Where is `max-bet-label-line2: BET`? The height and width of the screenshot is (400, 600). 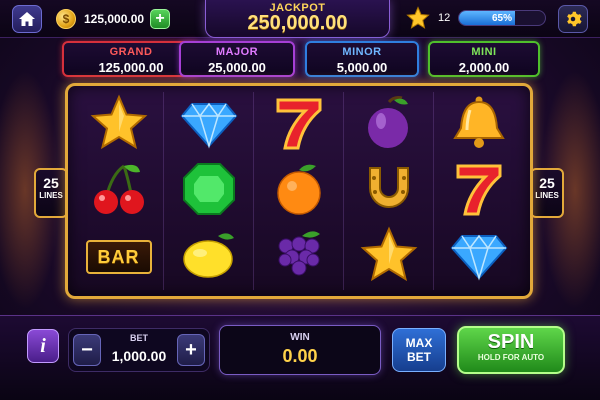 max-bet-label-line2: BET is located at coordinates (419, 357).